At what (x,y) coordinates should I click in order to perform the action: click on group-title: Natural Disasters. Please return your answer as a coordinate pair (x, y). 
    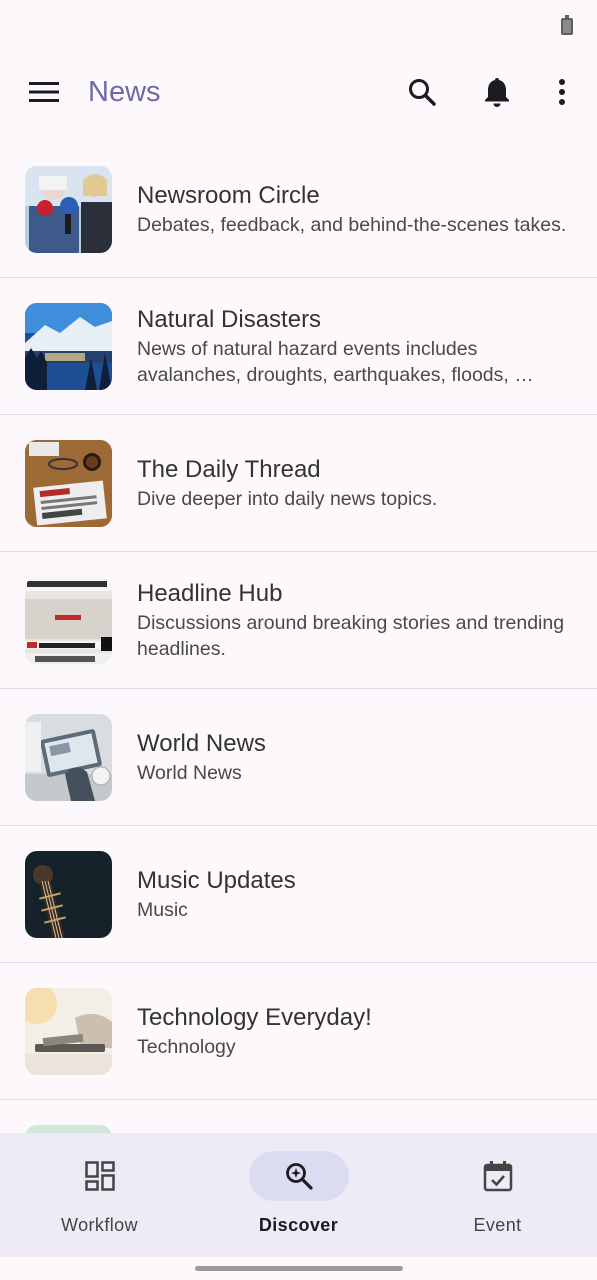
    Looking at the image, I should click on (229, 319).